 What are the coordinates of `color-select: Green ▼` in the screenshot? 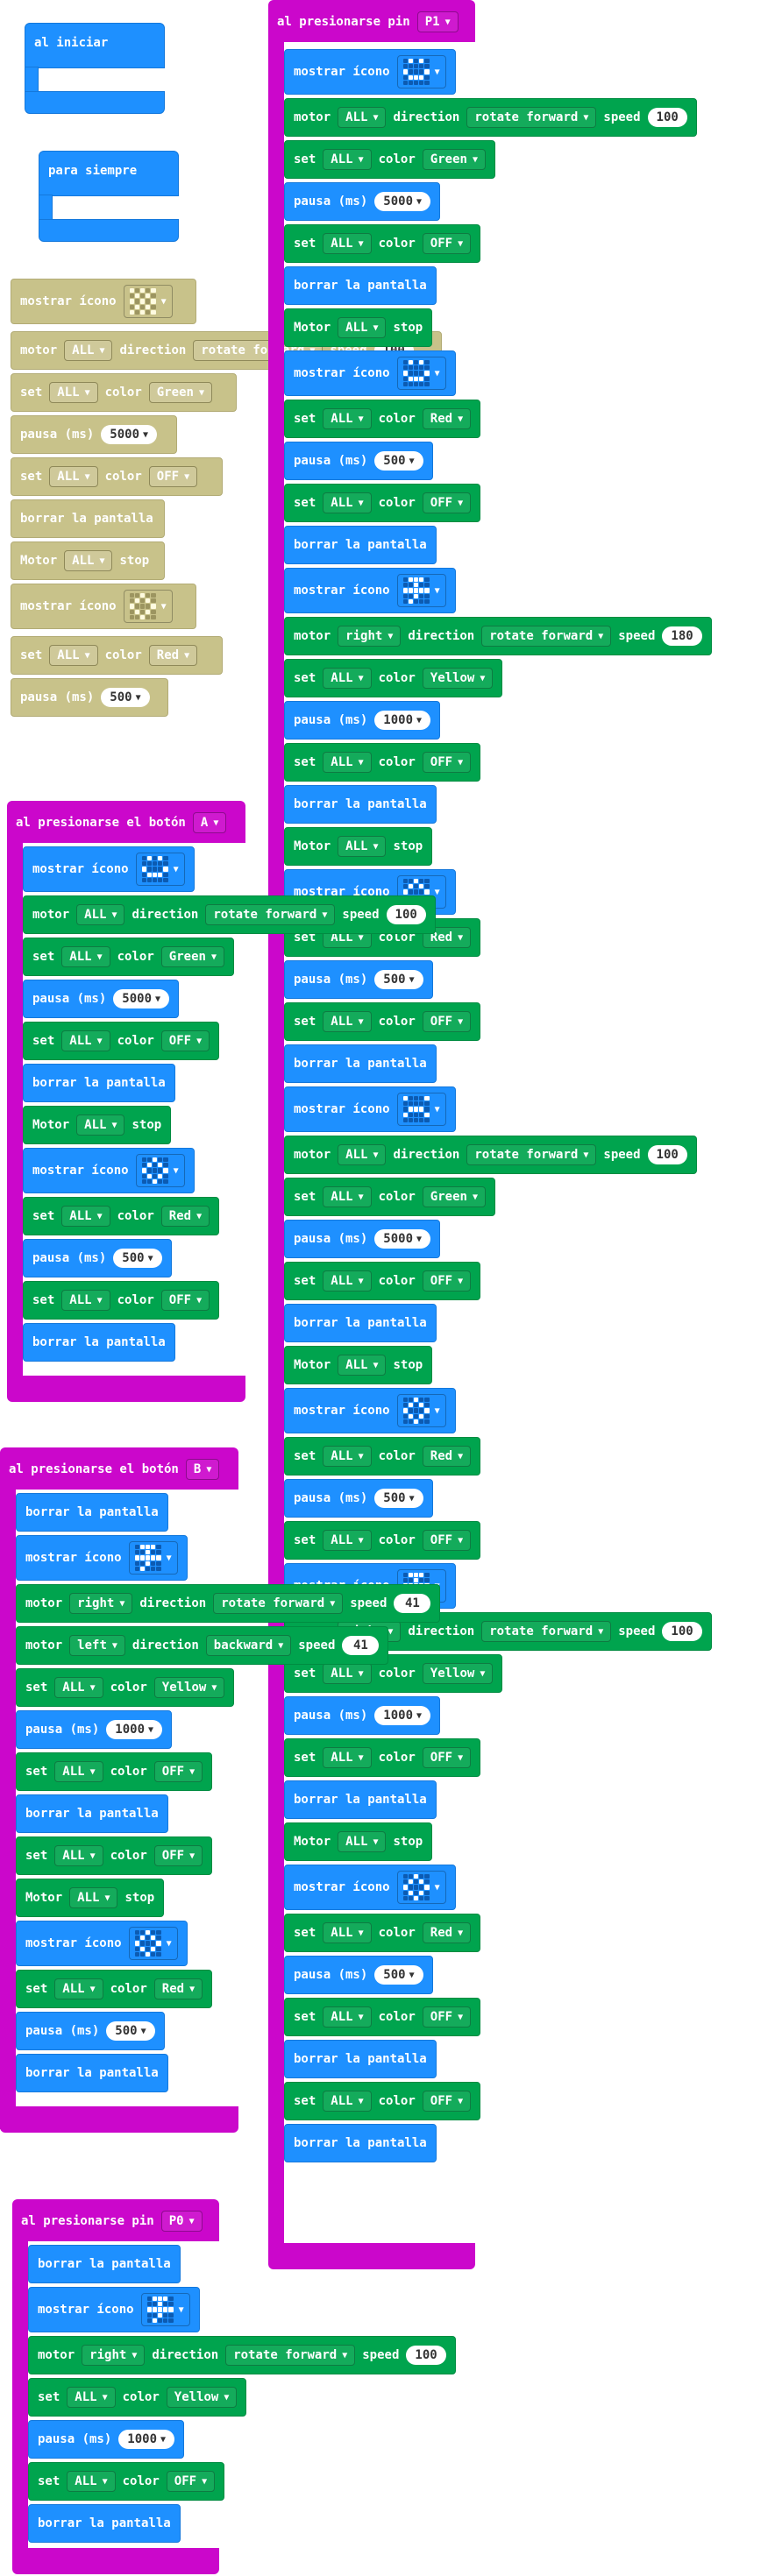 It's located at (454, 1196).